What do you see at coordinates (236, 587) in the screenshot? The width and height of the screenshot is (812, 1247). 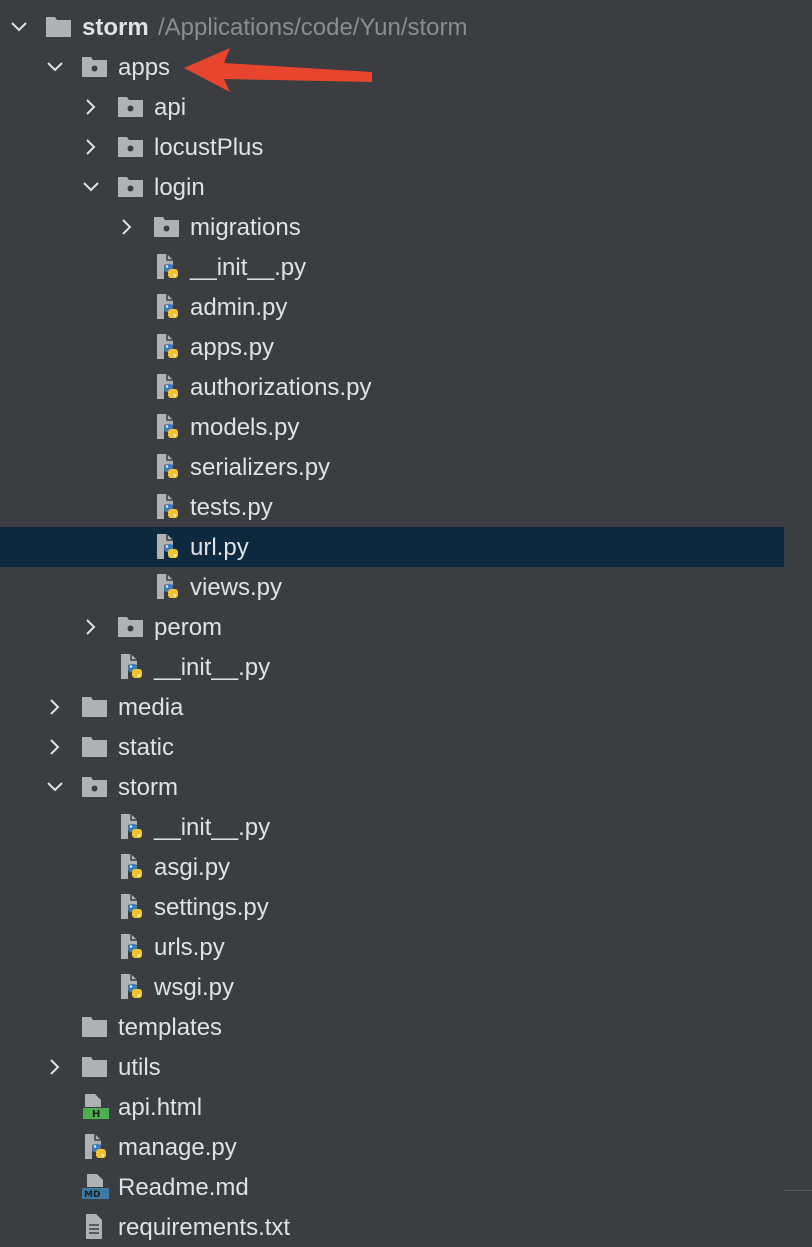 I see `tree-item-label: views.py` at bounding box center [236, 587].